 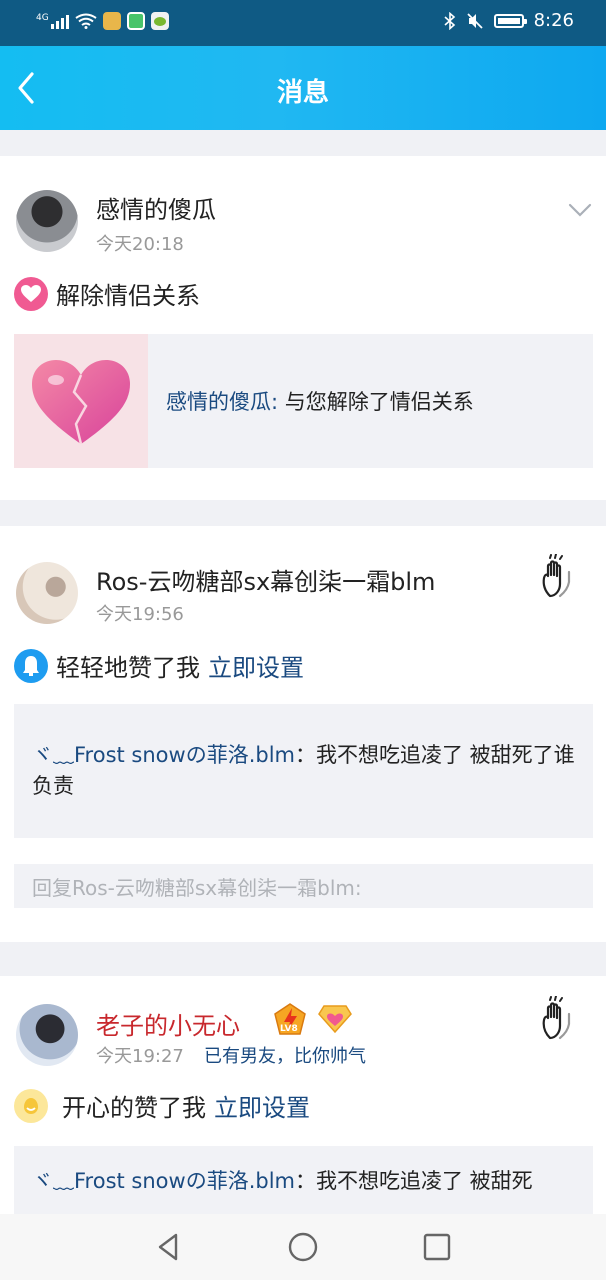 I want to click on clock: 8:26, so click(x=553, y=20).